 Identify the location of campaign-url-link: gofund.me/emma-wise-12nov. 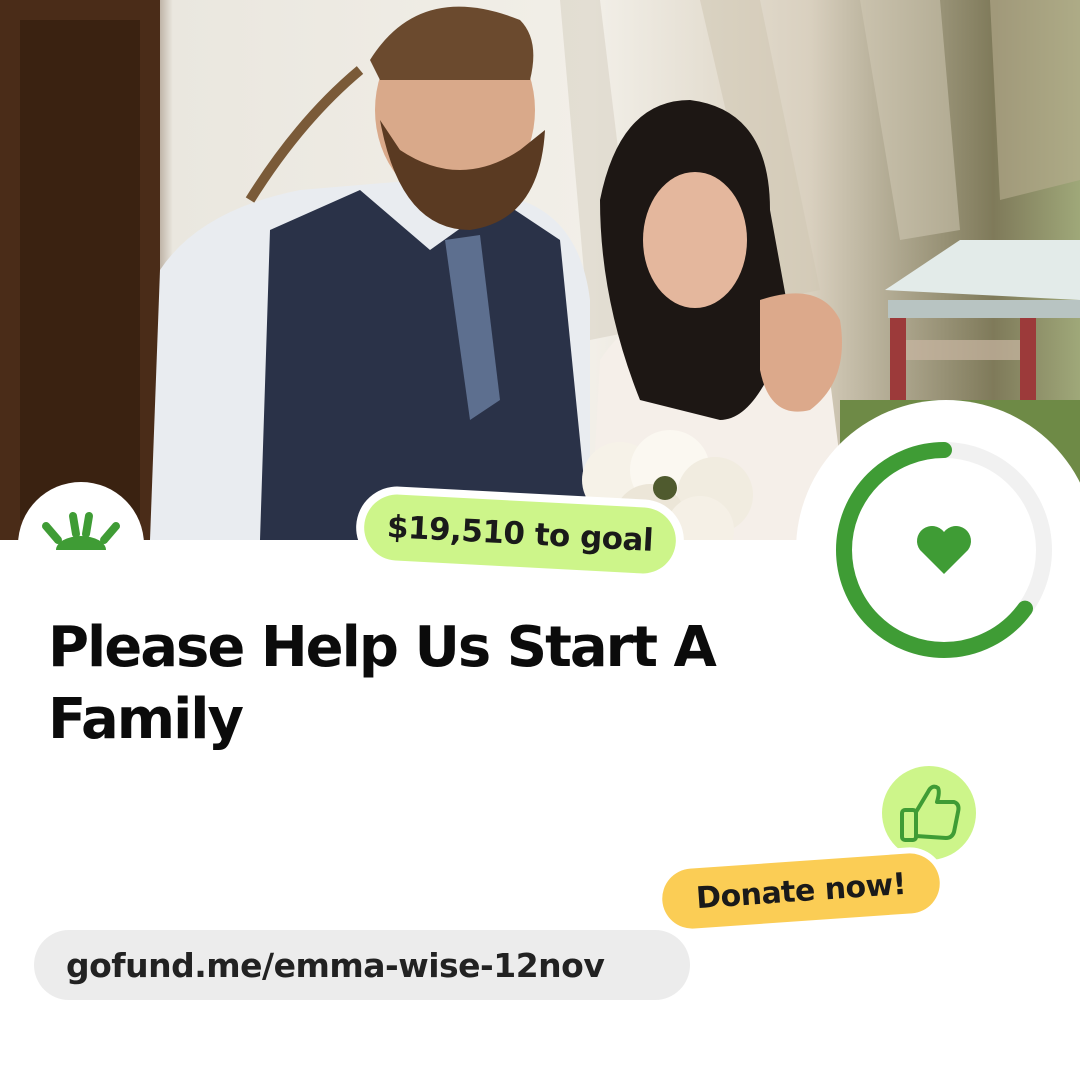
(362, 965).